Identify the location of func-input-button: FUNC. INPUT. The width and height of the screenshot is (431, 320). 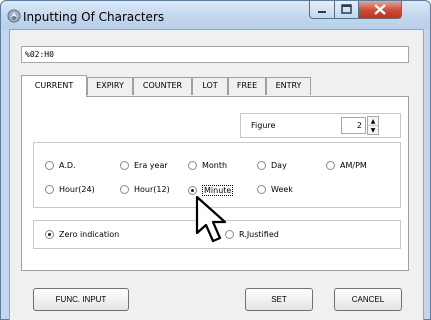
(81, 299).